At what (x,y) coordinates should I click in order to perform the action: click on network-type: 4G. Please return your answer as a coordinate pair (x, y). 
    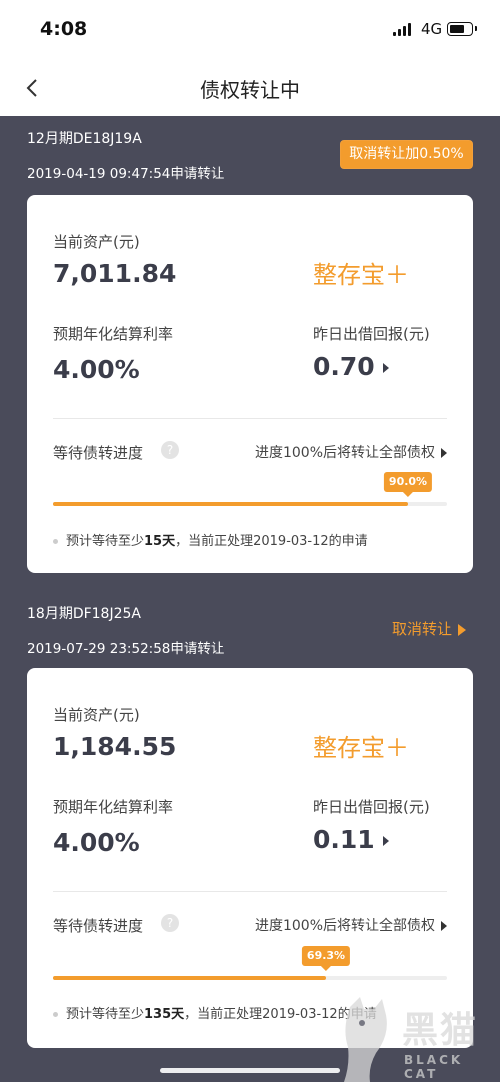
    Looking at the image, I should click on (432, 29).